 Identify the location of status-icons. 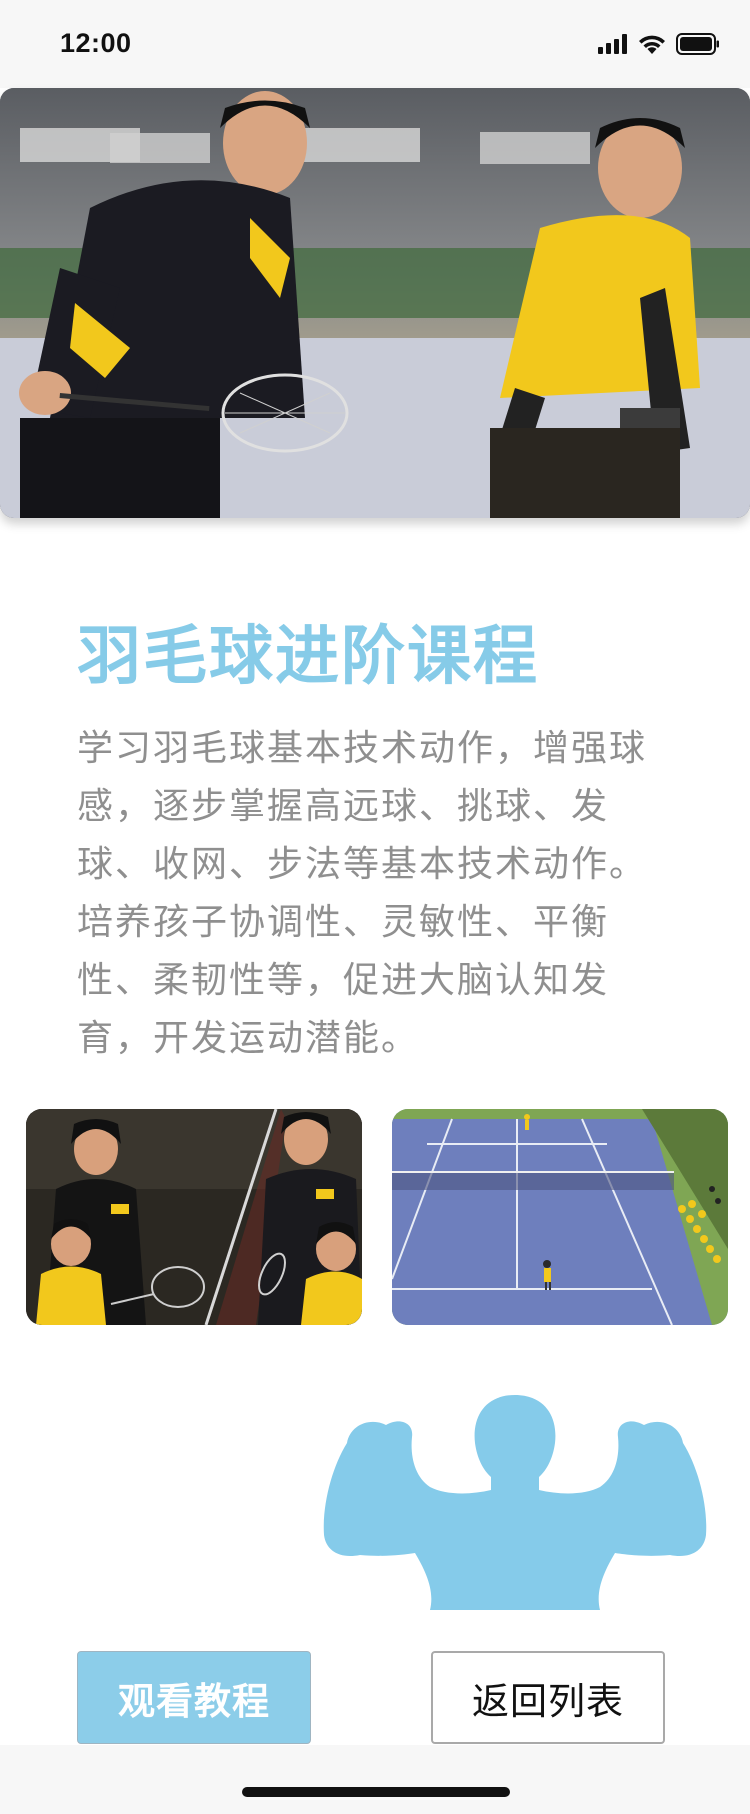
(659, 44).